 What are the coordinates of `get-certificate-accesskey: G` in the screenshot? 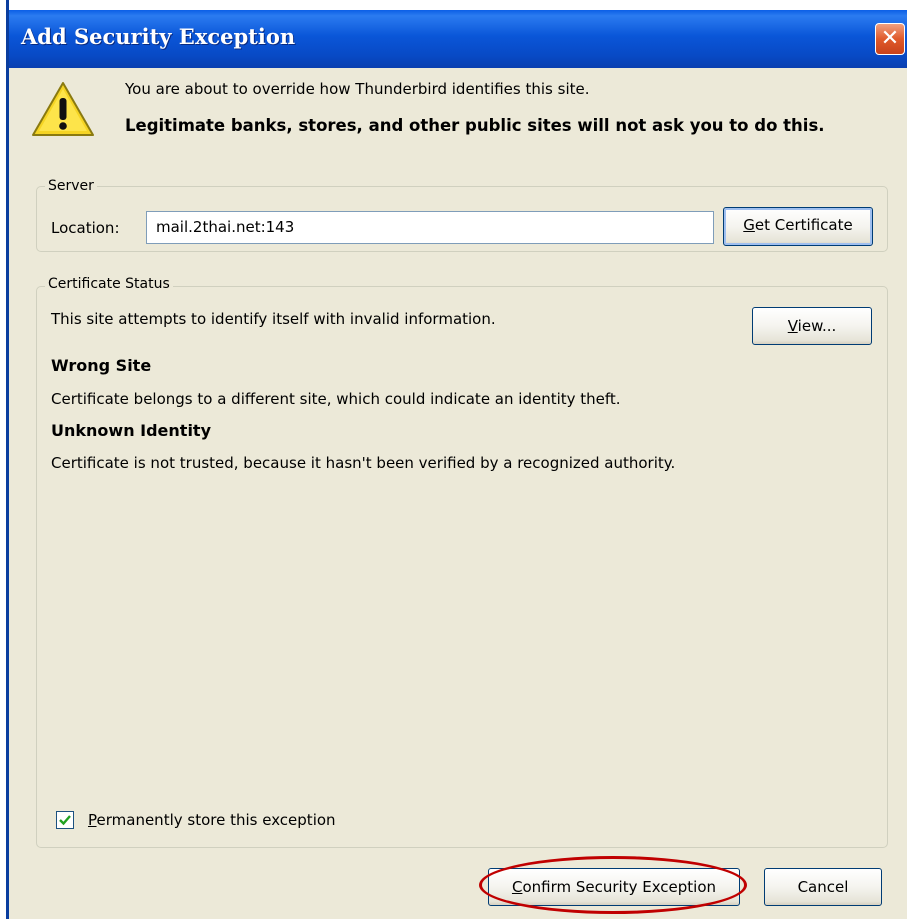 It's located at (749, 225).